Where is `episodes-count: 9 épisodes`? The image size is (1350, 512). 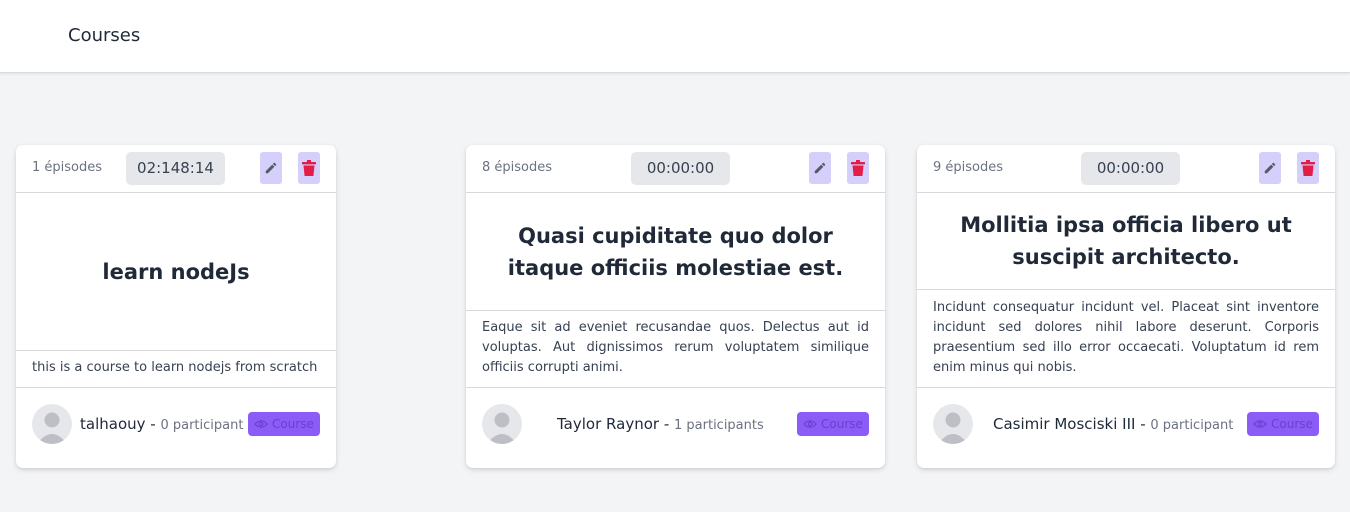 episodes-count: 9 épisodes is located at coordinates (968, 167).